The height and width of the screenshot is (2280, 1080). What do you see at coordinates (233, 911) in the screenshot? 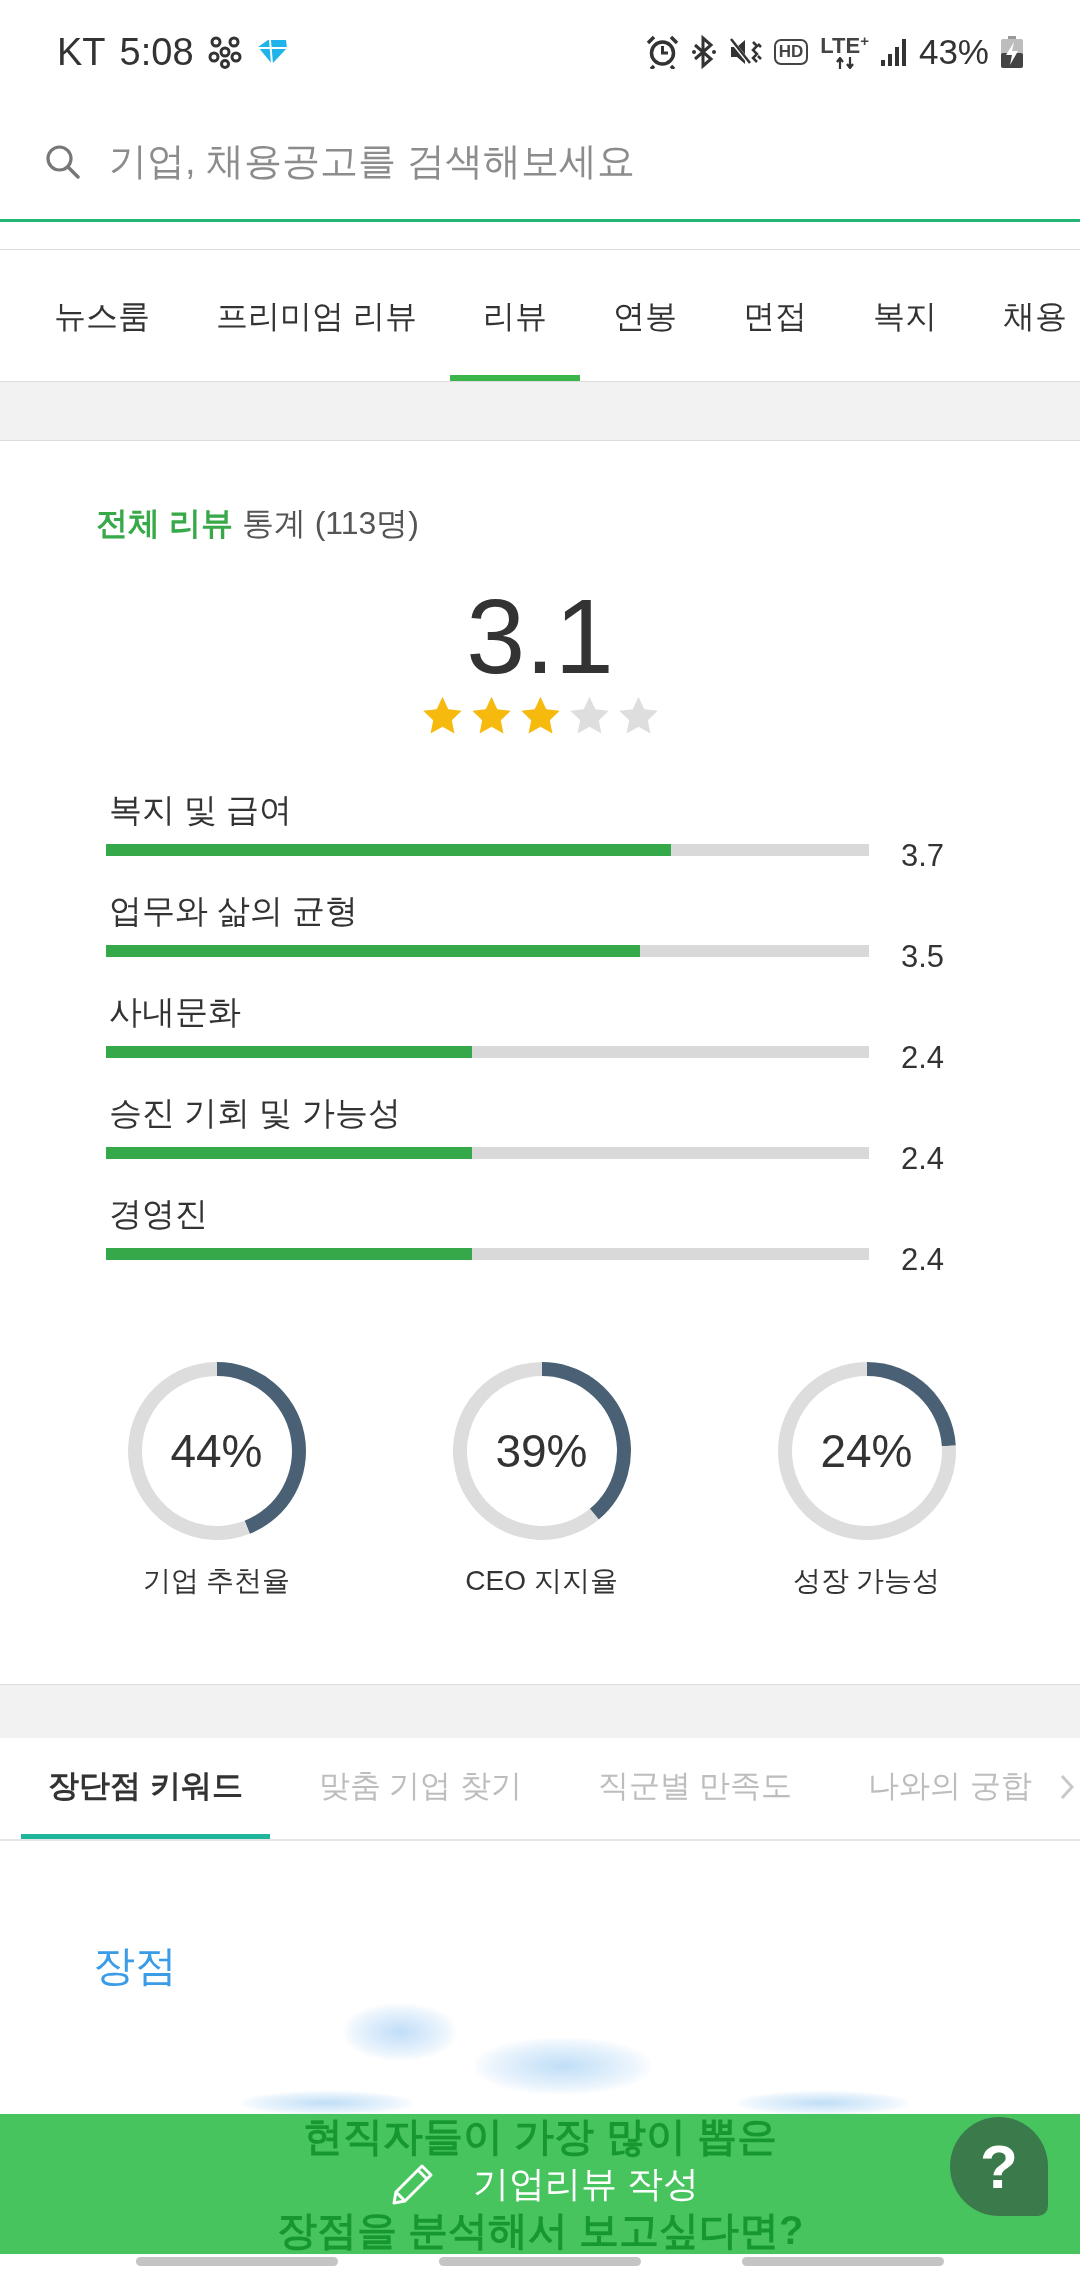
I see `category-label: 업무와 삶의 균형` at bounding box center [233, 911].